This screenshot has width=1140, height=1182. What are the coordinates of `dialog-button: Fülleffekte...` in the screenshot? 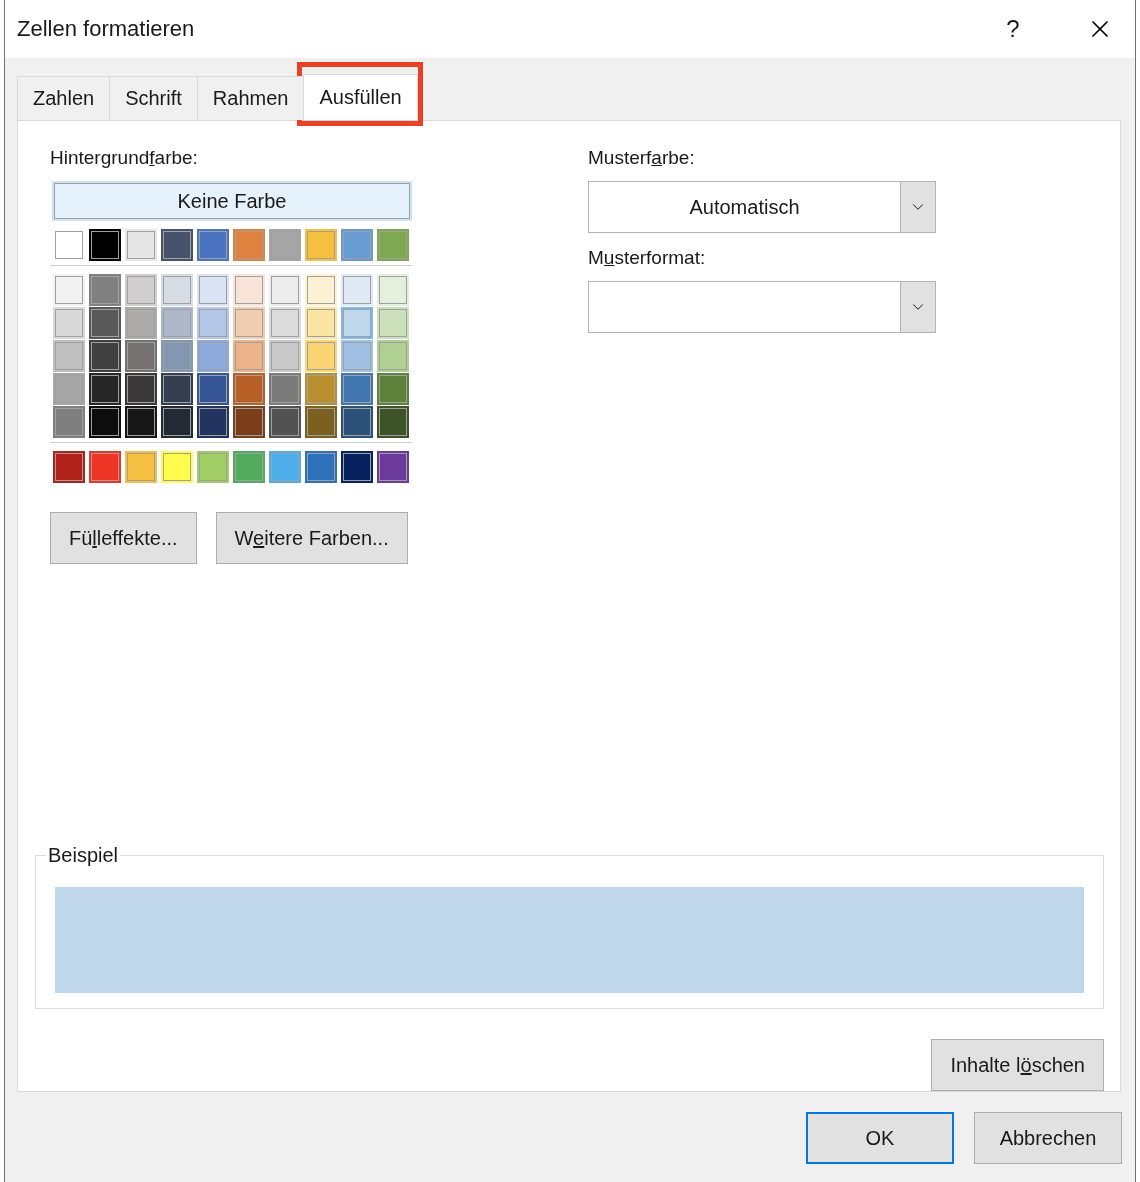 It's located at (123, 538).